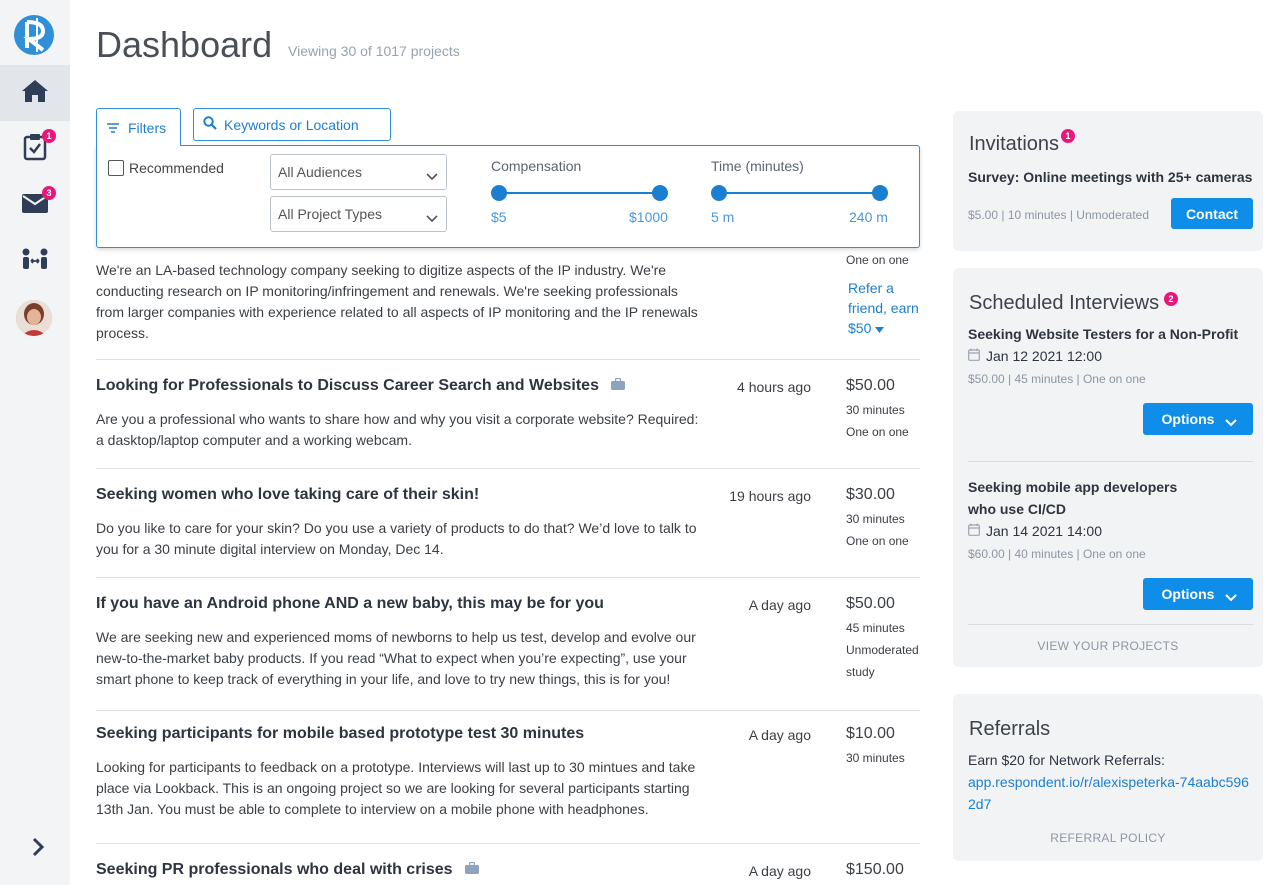 The image size is (1280, 885). Describe the element at coordinates (1010, 729) in the screenshot. I see `referrals-title: Referrals` at that location.